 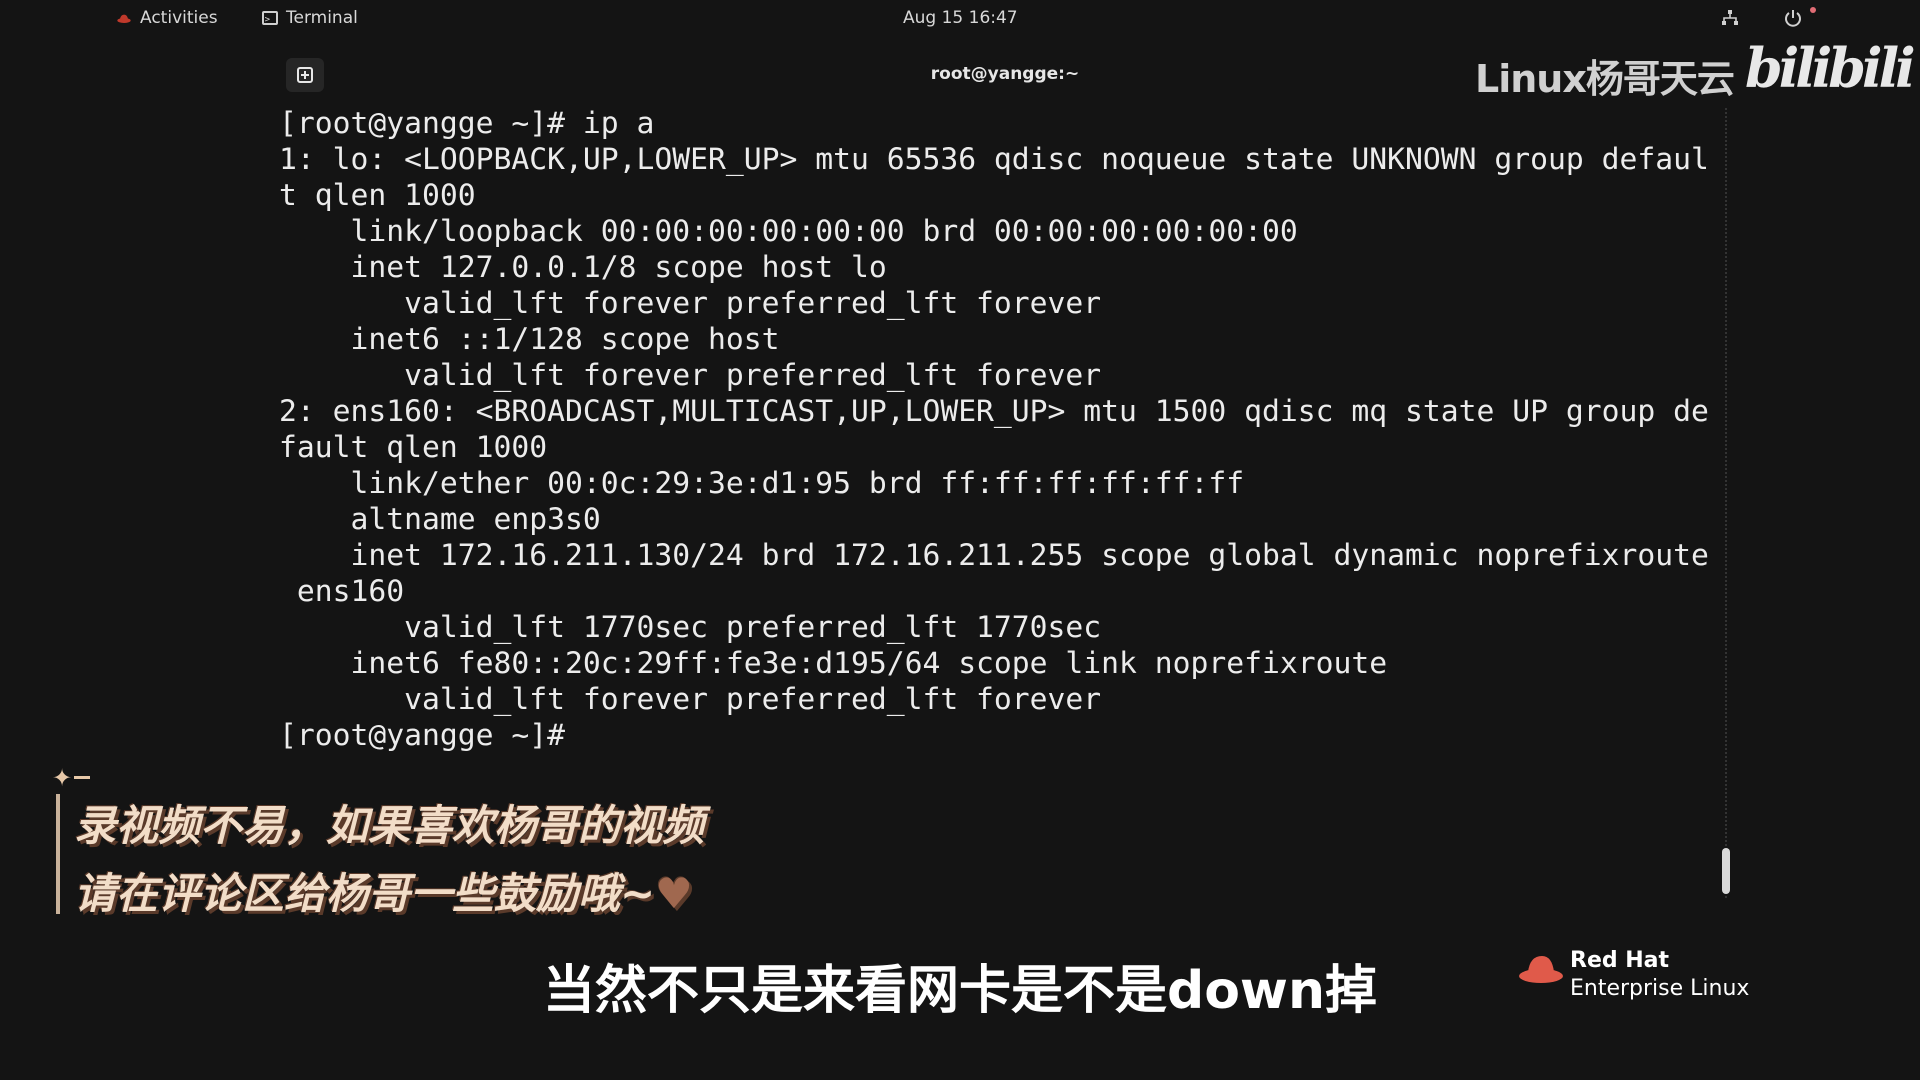 I want to click on scrollbar-thumb, so click(x=1726, y=871).